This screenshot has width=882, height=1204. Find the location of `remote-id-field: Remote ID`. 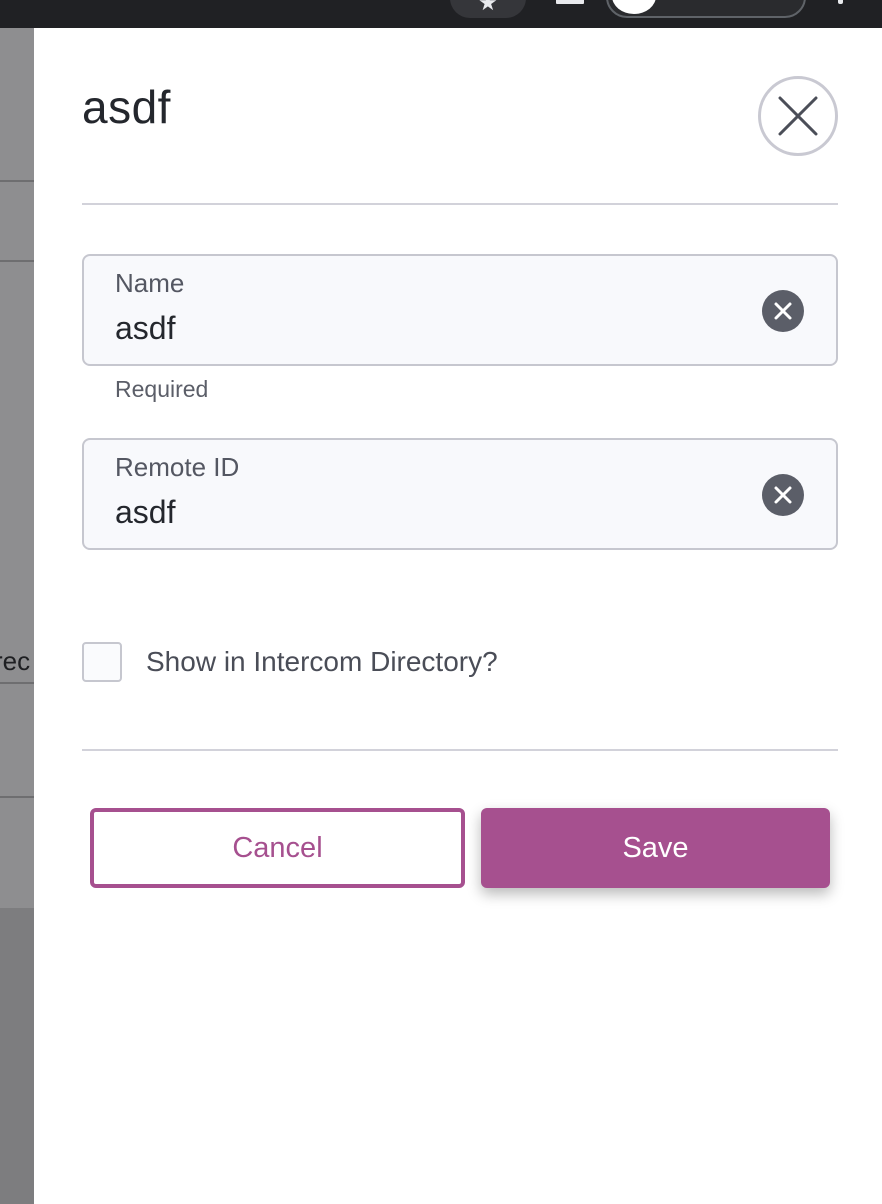

remote-id-field: Remote ID is located at coordinates (460, 494).